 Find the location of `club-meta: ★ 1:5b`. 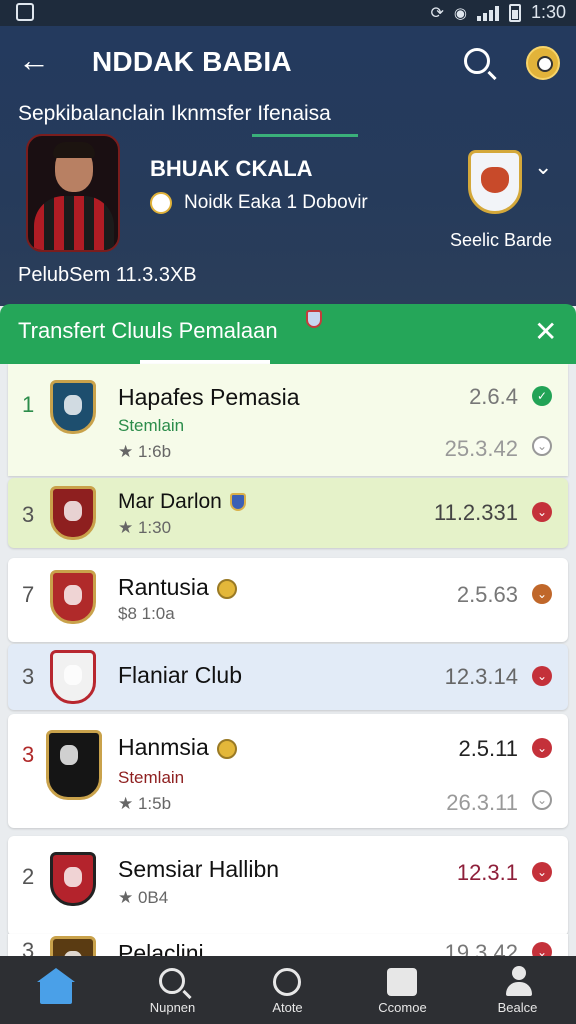

club-meta: ★ 1:5b is located at coordinates (145, 803).